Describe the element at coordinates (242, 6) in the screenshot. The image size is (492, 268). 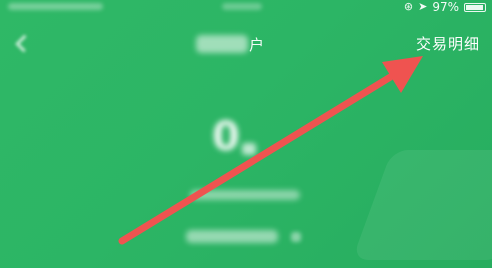
I see `status-time-blurred` at that location.